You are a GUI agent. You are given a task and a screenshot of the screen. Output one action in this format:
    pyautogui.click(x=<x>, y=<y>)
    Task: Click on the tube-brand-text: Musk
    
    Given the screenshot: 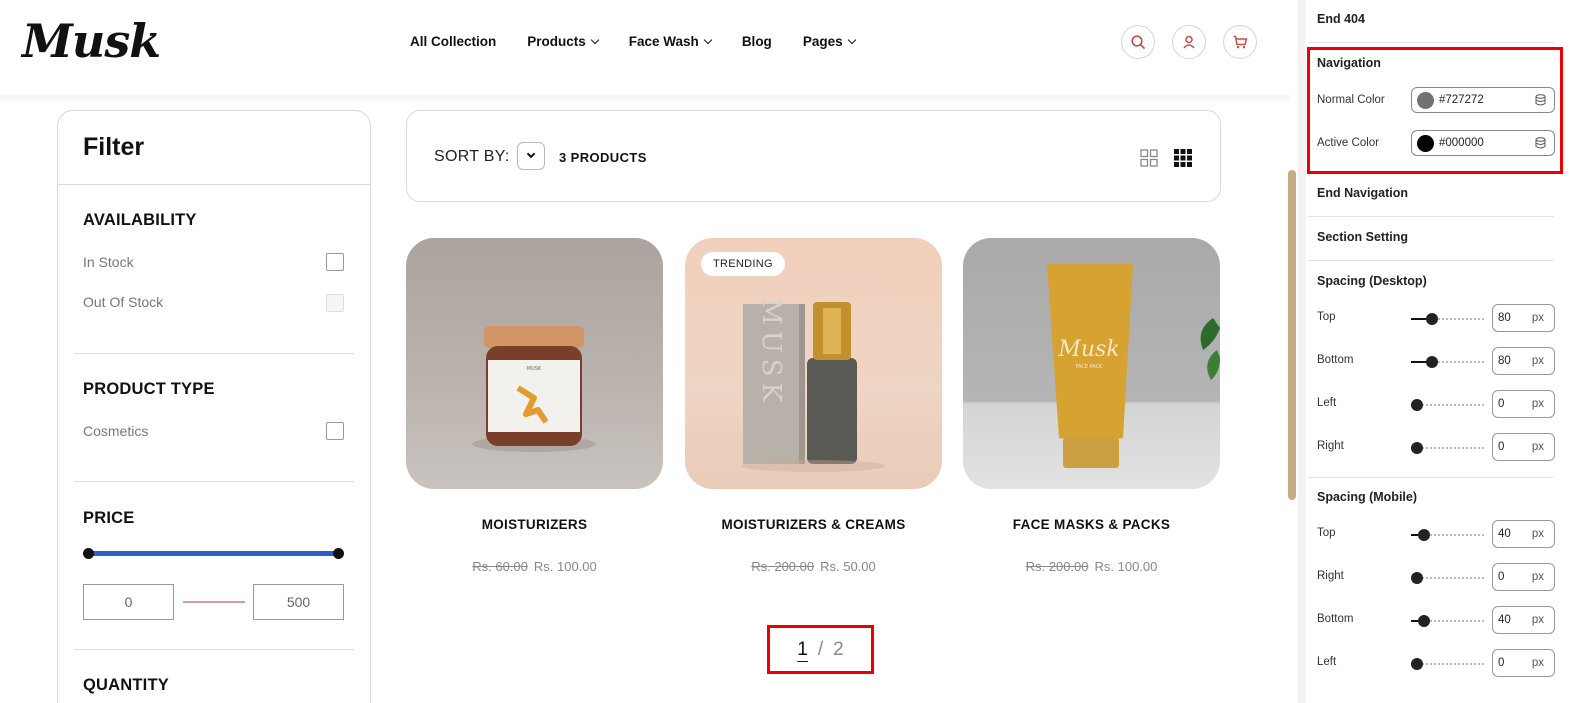 What is the action you would take?
    pyautogui.click(x=1088, y=349)
    